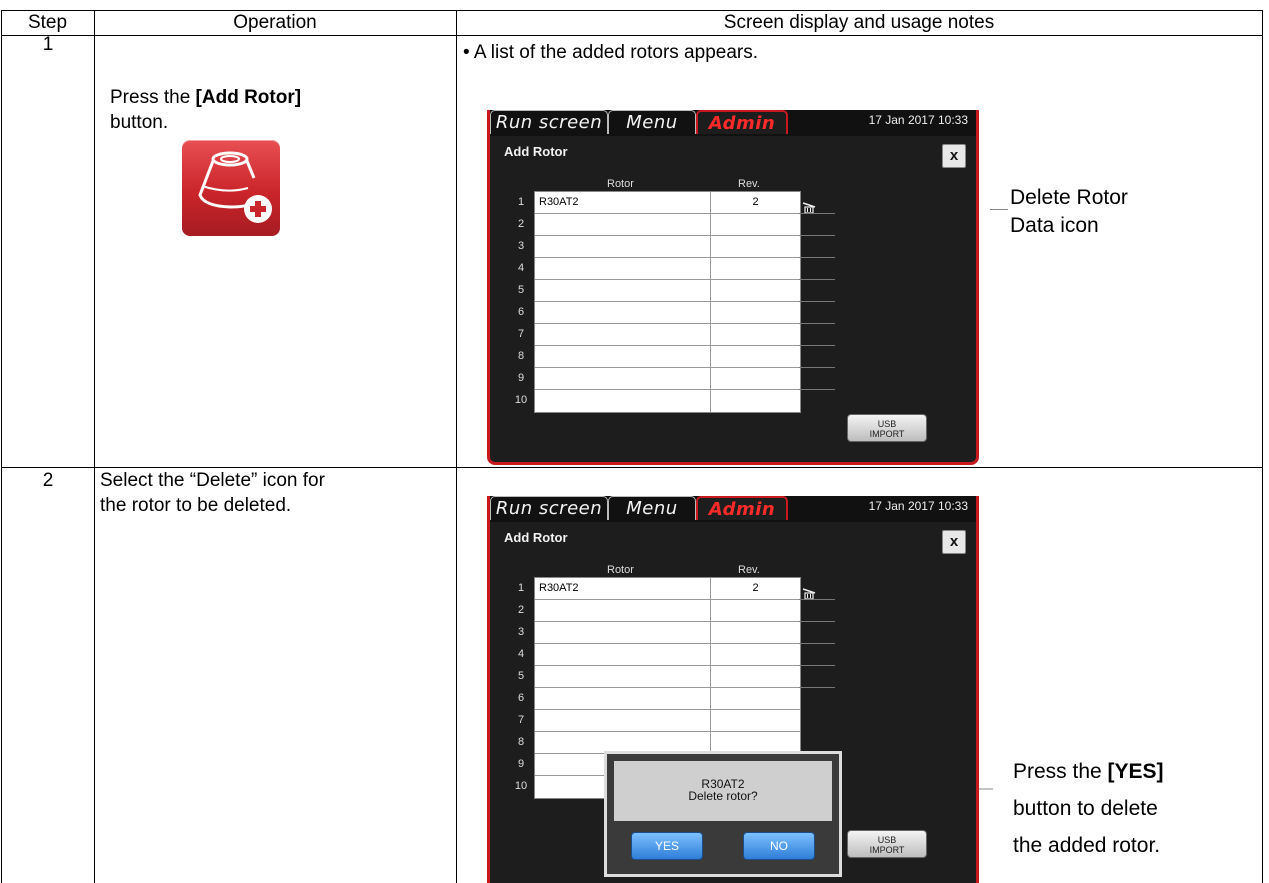 The image size is (1269, 883). What do you see at coordinates (521, 632) in the screenshot?
I see `row-number: 3` at bounding box center [521, 632].